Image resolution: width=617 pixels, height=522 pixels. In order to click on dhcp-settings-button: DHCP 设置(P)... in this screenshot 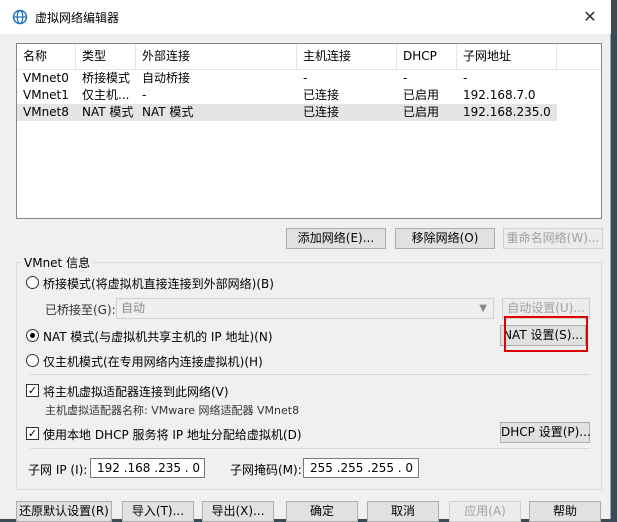, I will do `click(545, 432)`.